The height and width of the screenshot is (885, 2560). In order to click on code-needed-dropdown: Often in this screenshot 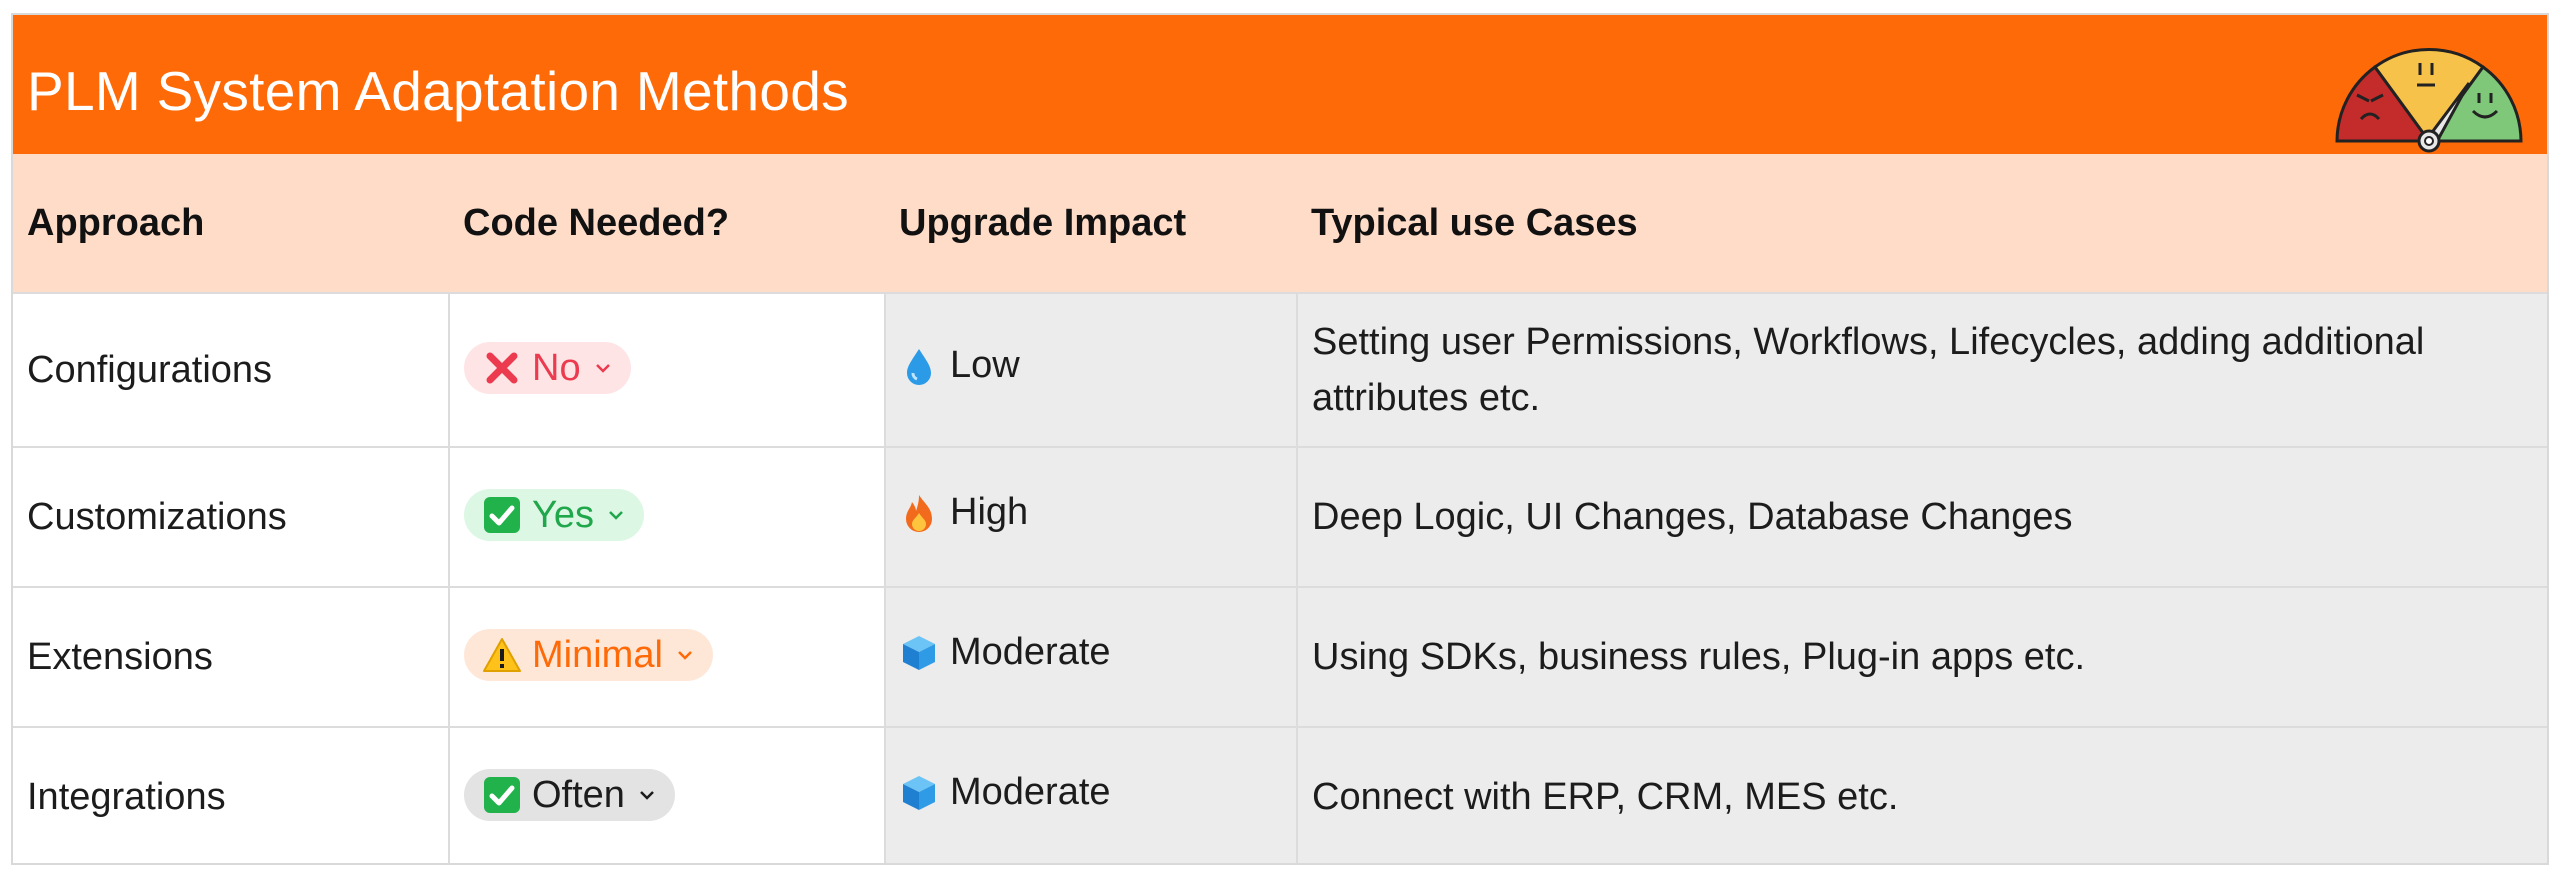, I will do `click(569, 795)`.